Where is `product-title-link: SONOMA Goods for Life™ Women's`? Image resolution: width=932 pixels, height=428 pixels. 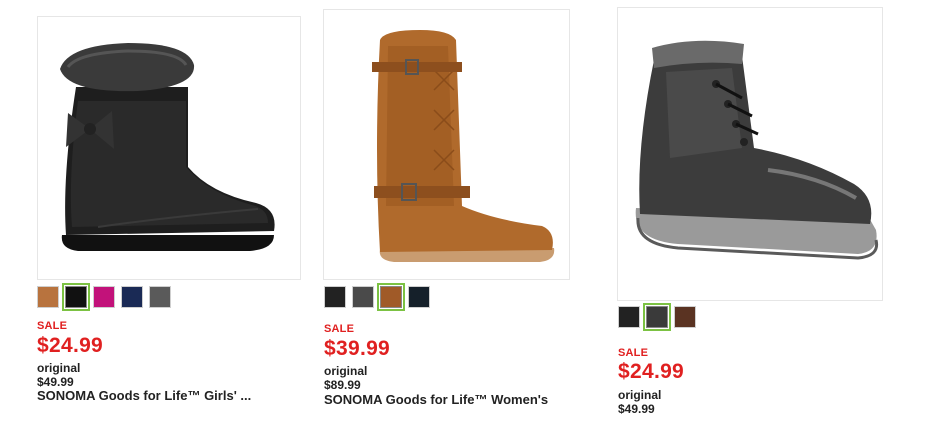 product-title-link: SONOMA Goods for Life™ Women's is located at coordinates (436, 399).